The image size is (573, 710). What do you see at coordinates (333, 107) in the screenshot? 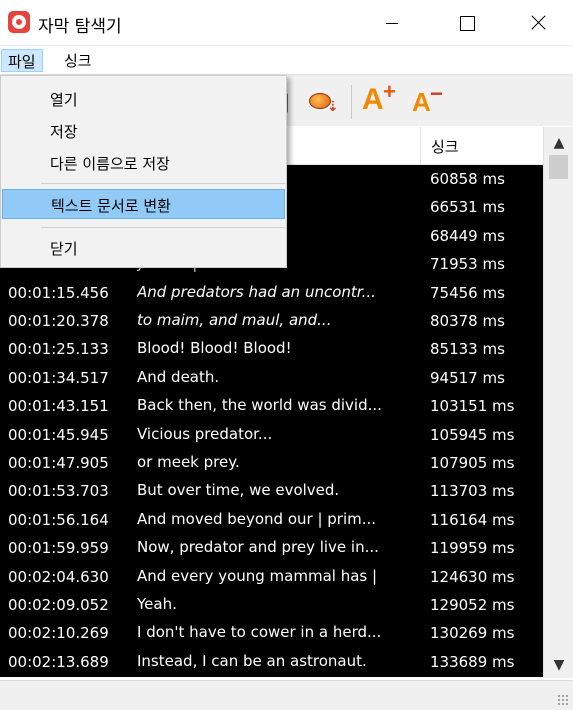
I see `arrow-down-icon: ⇣` at bounding box center [333, 107].